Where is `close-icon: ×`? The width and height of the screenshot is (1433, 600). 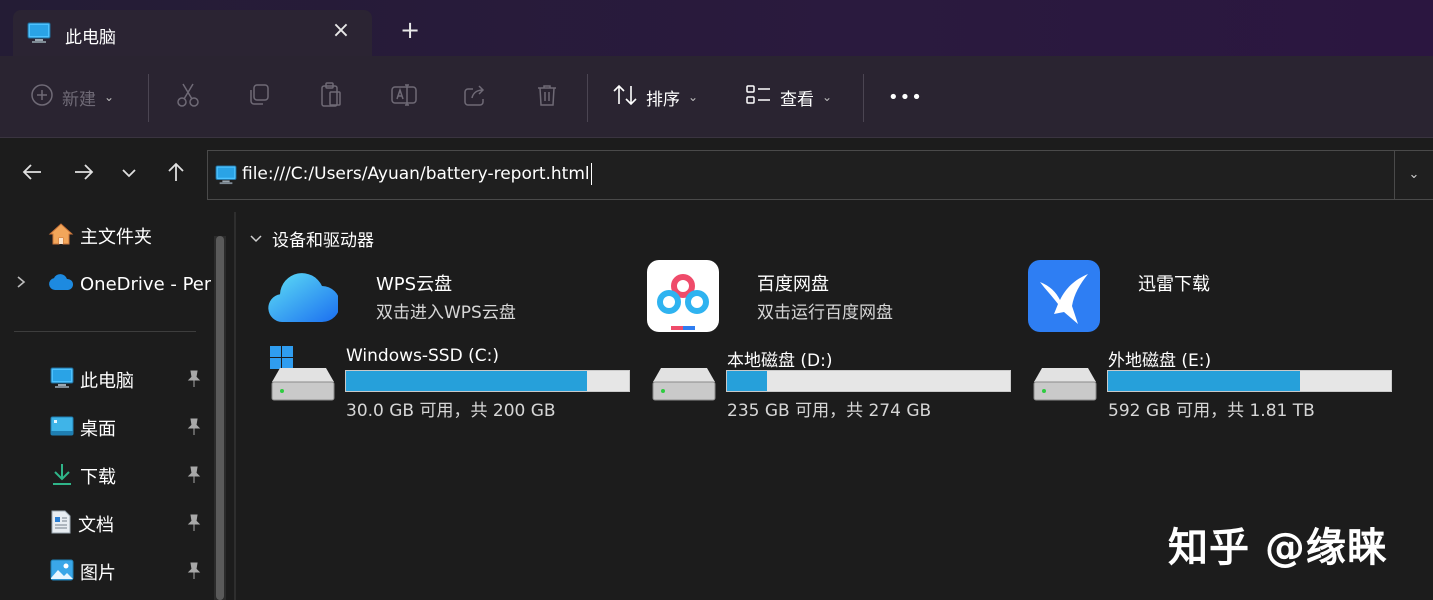 close-icon: × is located at coordinates (341, 31).